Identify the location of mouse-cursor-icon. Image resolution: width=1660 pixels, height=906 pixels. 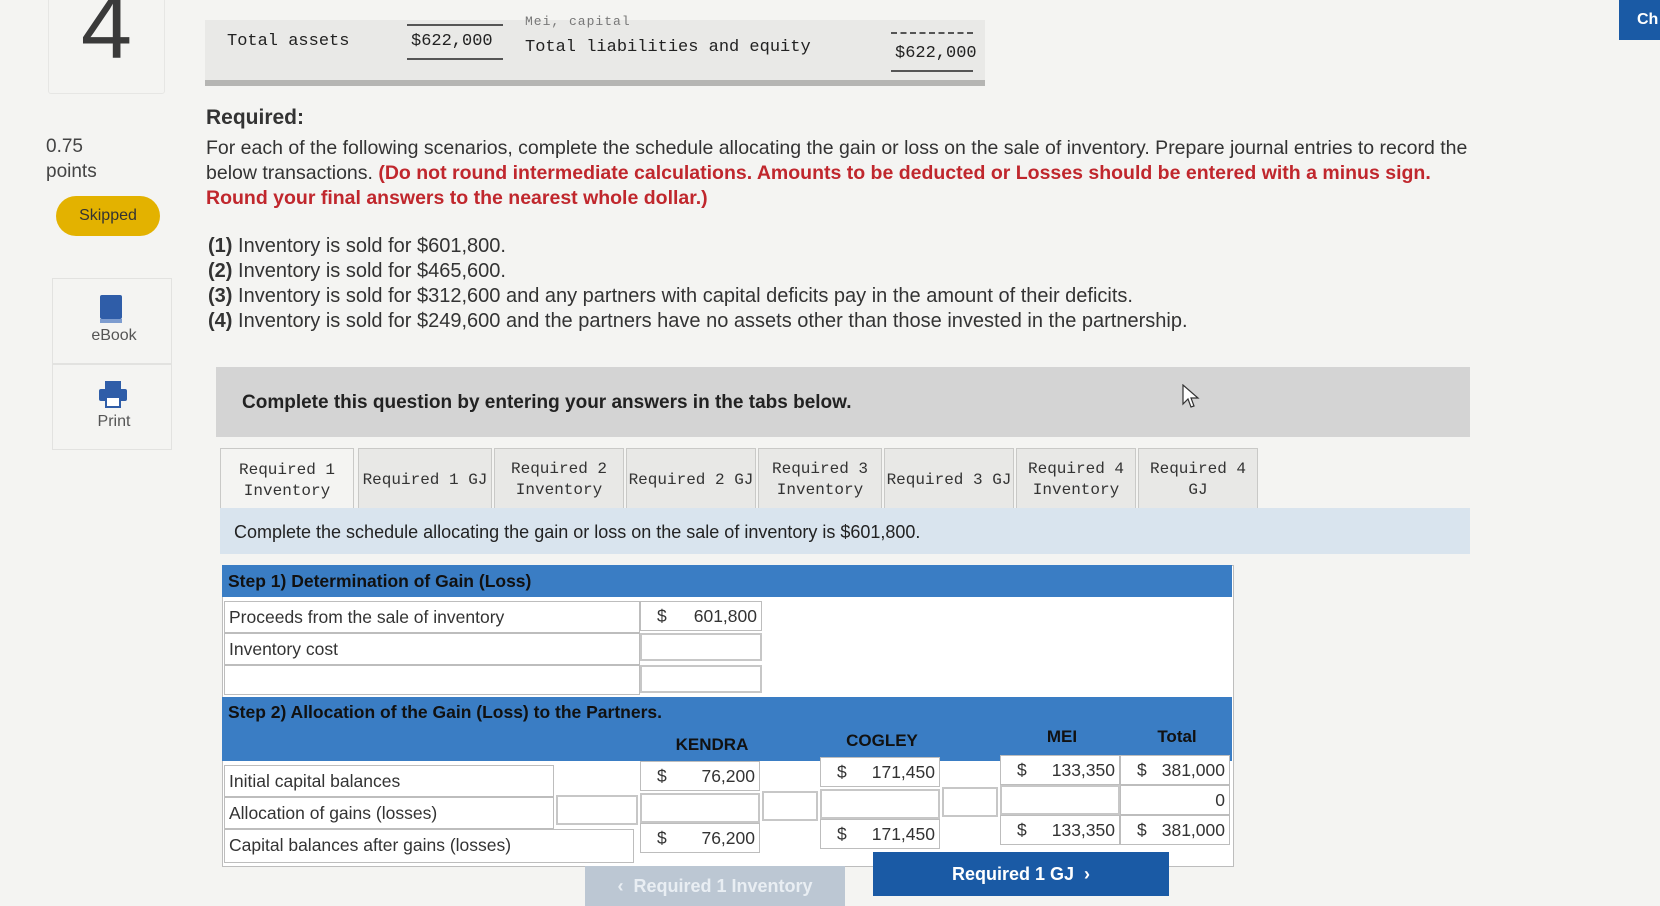
(1191, 396).